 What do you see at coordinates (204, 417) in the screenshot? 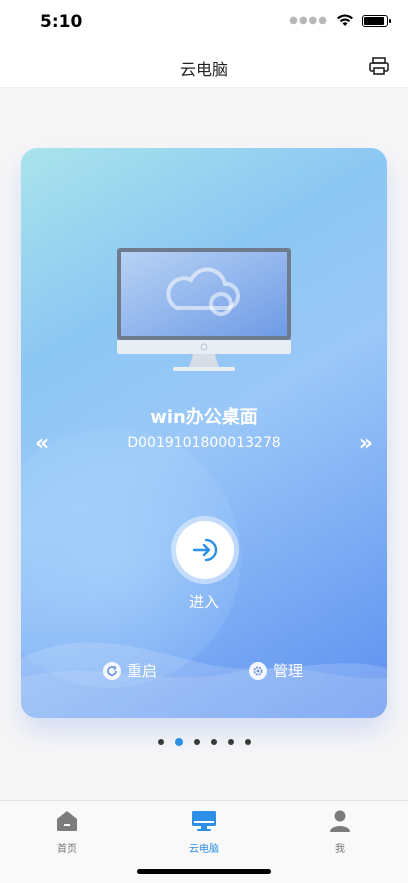
I see `device-name: win办公桌面` at bounding box center [204, 417].